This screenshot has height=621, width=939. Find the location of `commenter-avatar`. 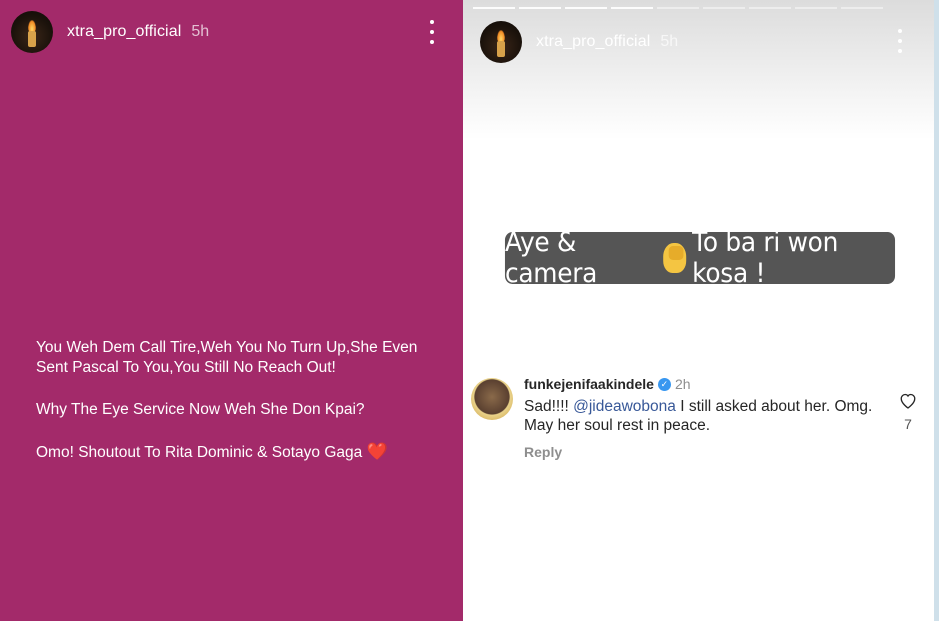

commenter-avatar is located at coordinates (492, 399).